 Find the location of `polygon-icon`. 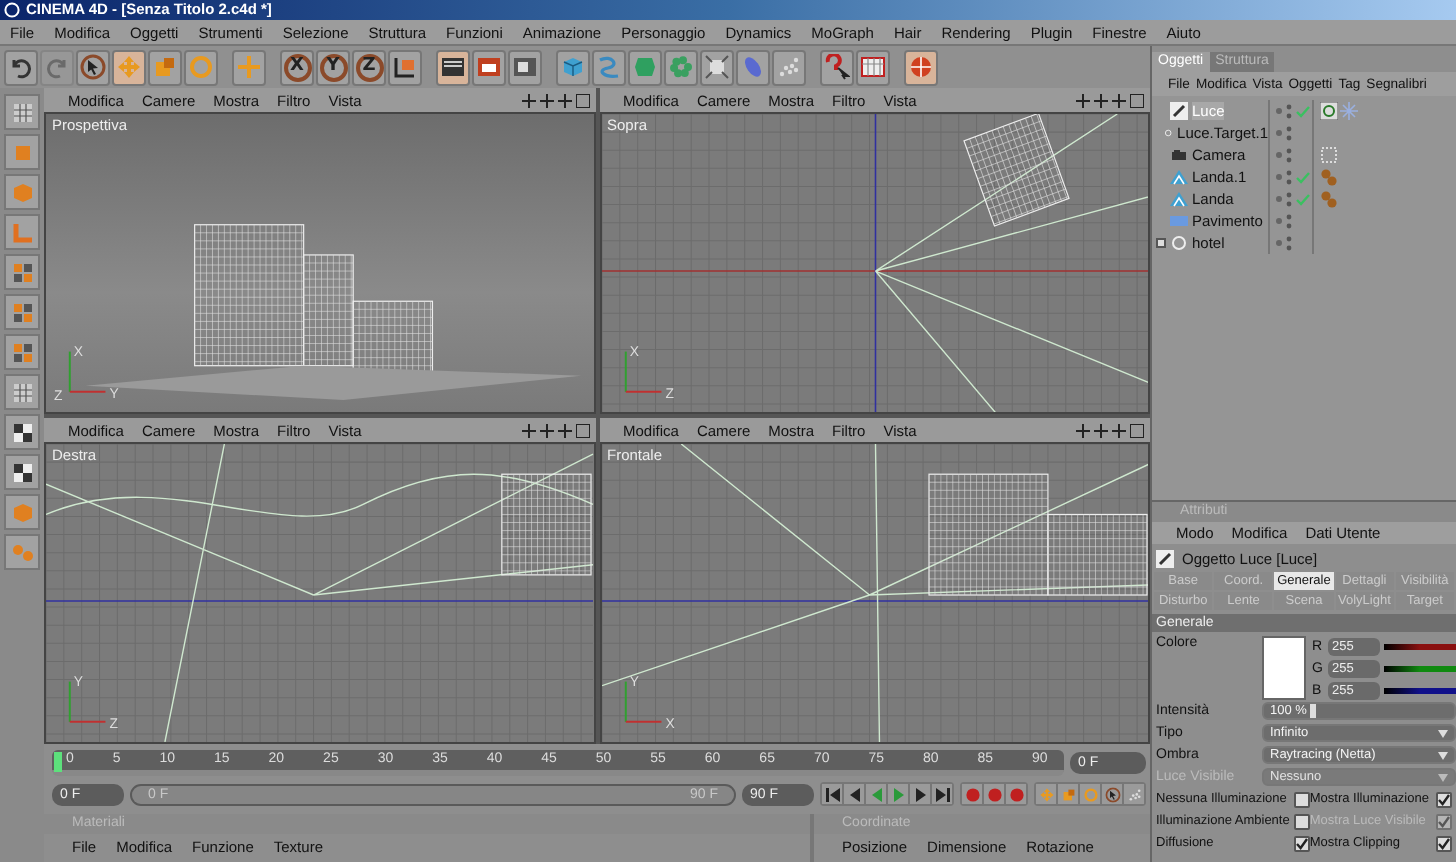

polygon-icon is located at coordinates (645, 67).